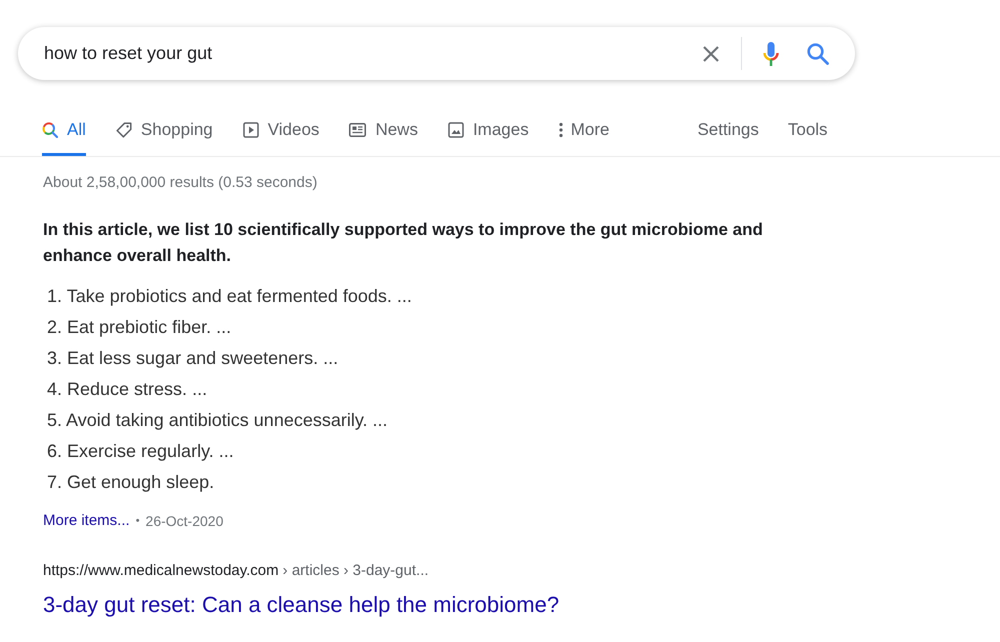 The width and height of the screenshot is (1000, 642). What do you see at coordinates (488, 134) in the screenshot?
I see `tab: Images` at bounding box center [488, 134].